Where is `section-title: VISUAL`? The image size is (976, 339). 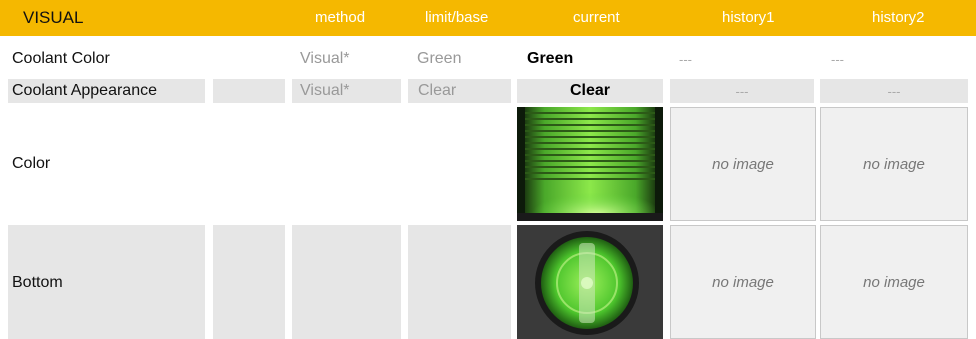
section-title: VISUAL is located at coordinates (53, 17).